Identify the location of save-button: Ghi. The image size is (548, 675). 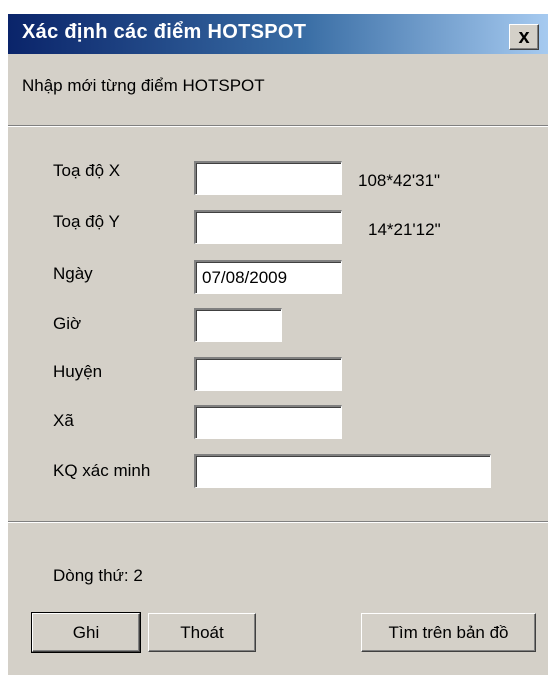
(86, 632).